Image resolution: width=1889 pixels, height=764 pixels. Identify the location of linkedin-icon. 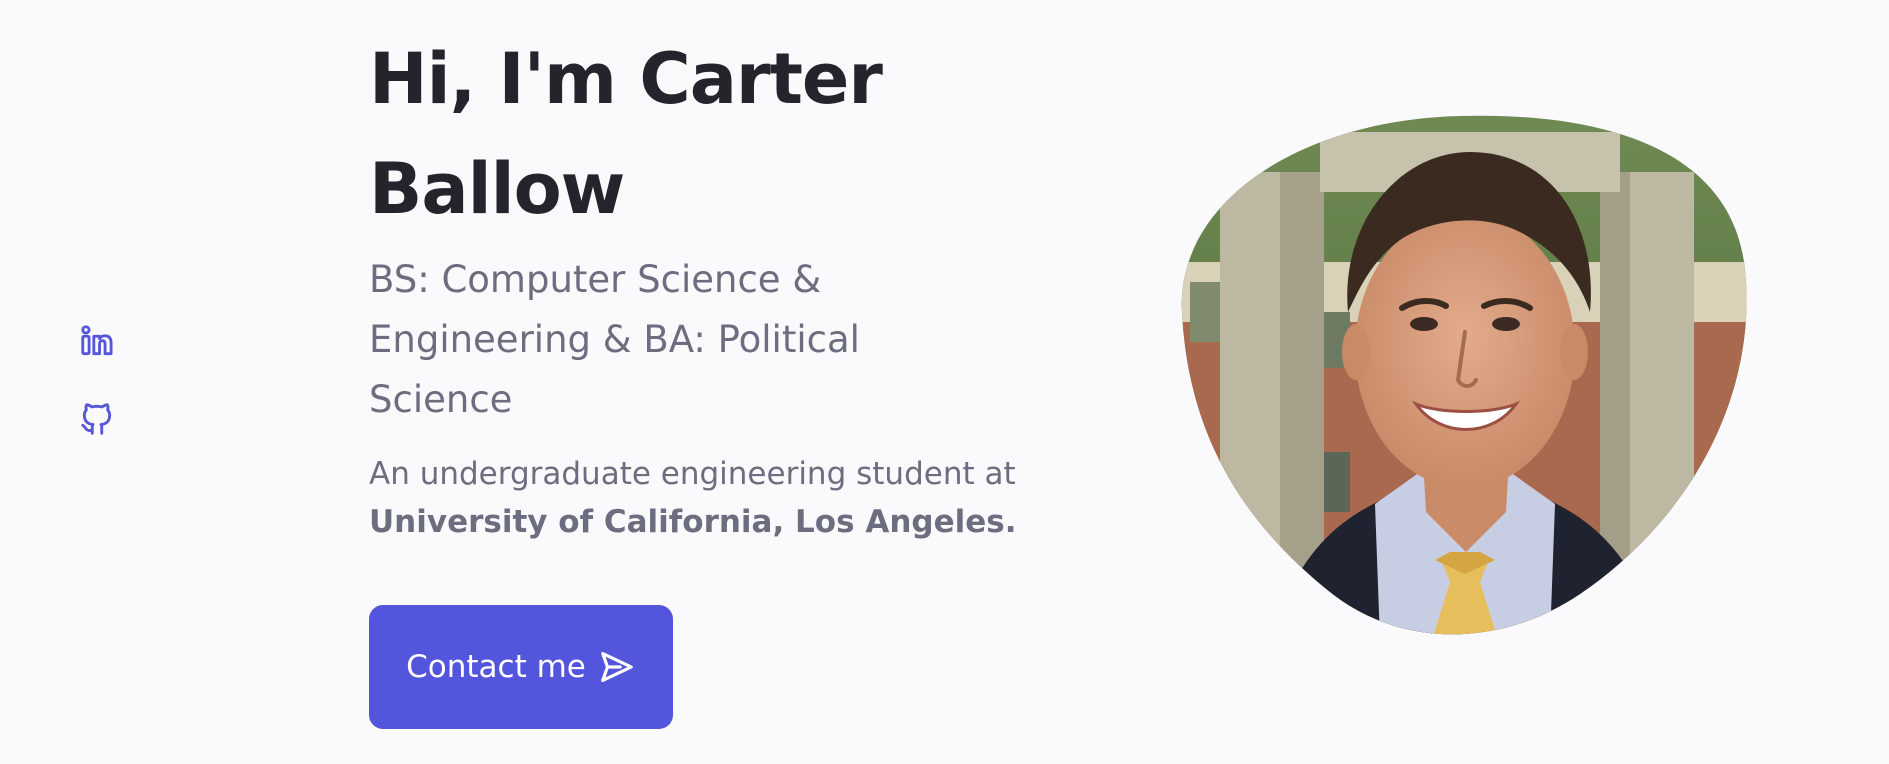
(97, 340).